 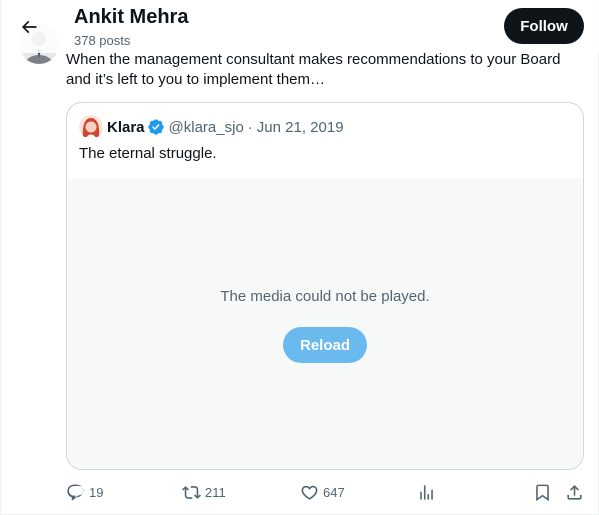 I want to click on posts-count: 378 posts, so click(x=102, y=40).